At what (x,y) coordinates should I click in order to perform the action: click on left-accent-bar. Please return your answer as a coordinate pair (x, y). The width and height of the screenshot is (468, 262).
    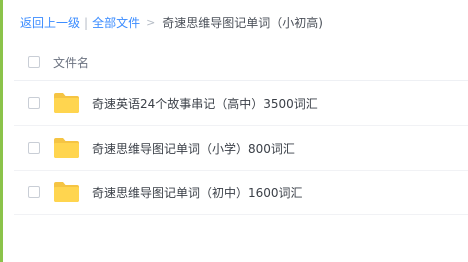
    Looking at the image, I should click on (1, 131).